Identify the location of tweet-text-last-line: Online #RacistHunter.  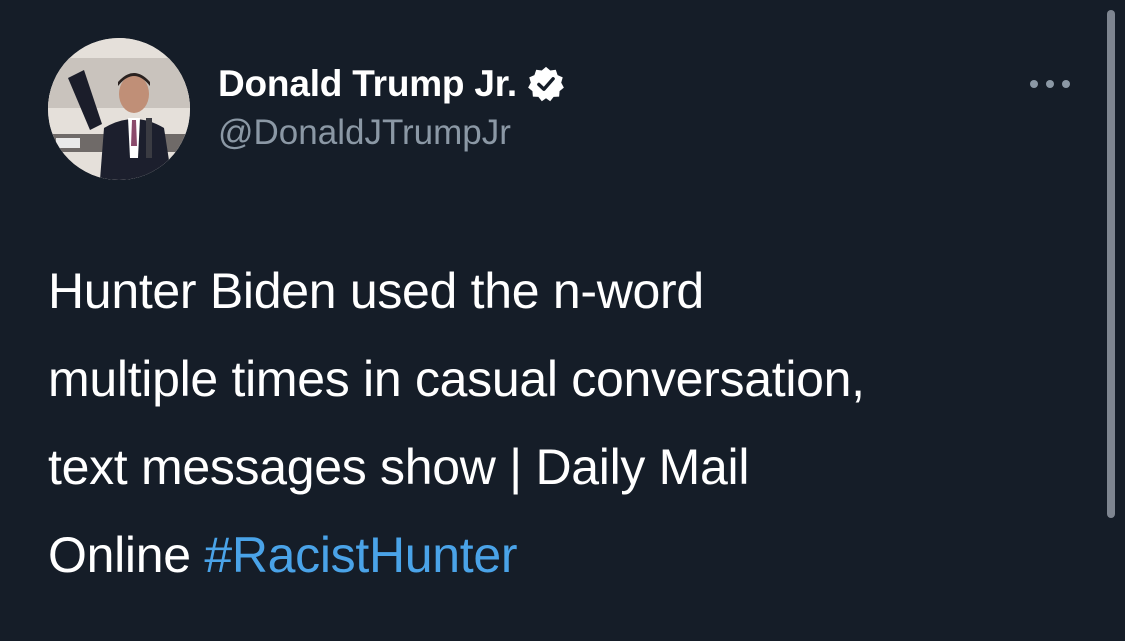
(563, 555).